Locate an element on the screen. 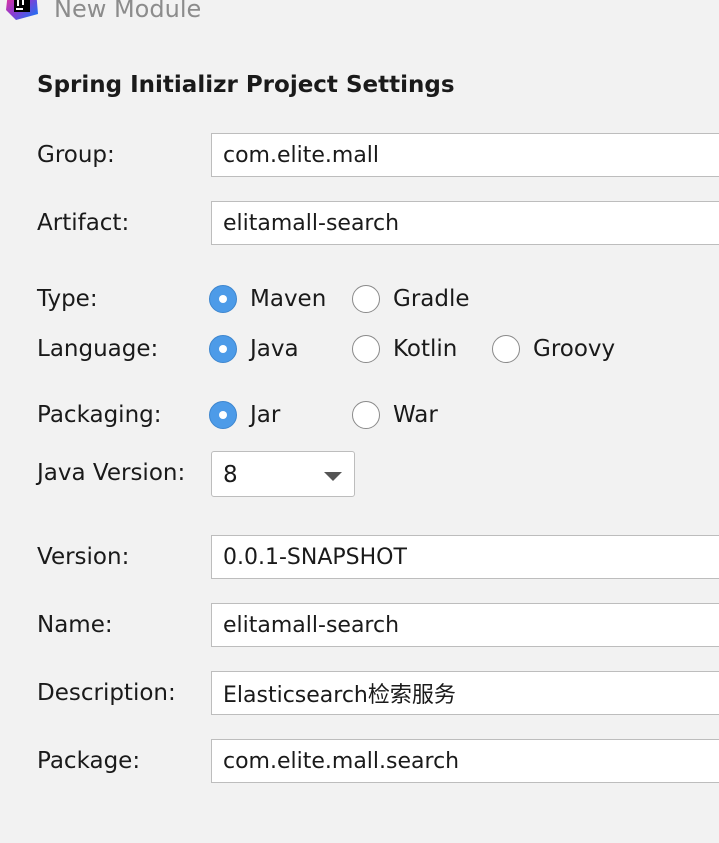 The height and width of the screenshot is (843, 719). version-label: Version: is located at coordinates (83, 557).